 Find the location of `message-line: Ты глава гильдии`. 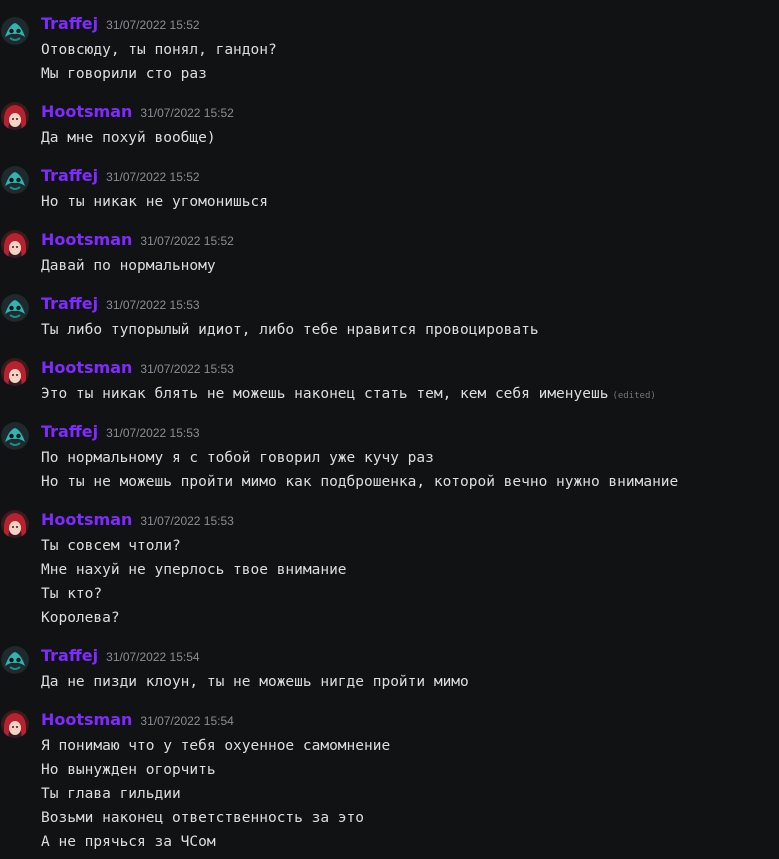

message-line: Ты глава гильдии is located at coordinates (111, 794).